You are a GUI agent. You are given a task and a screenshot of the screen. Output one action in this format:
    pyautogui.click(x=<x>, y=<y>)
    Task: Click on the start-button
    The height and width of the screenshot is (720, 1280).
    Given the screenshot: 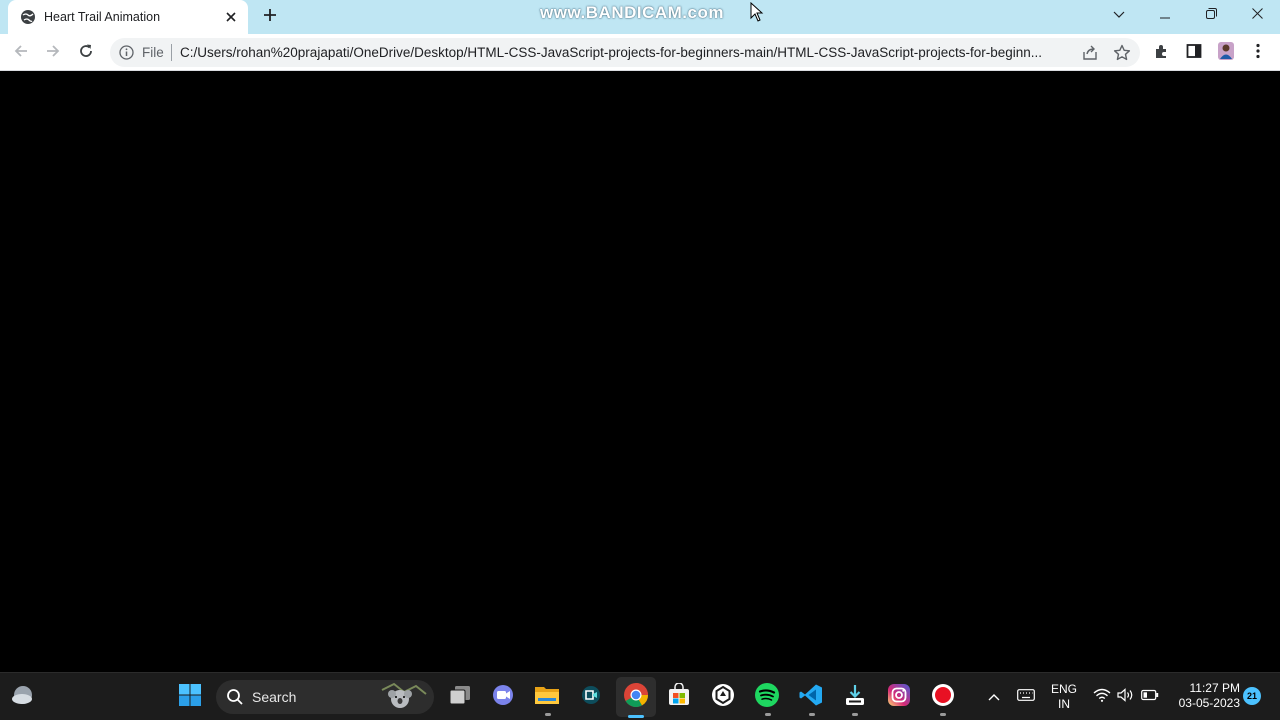 What is the action you would take?
    pyautogui.click(x=190, y=697)
    